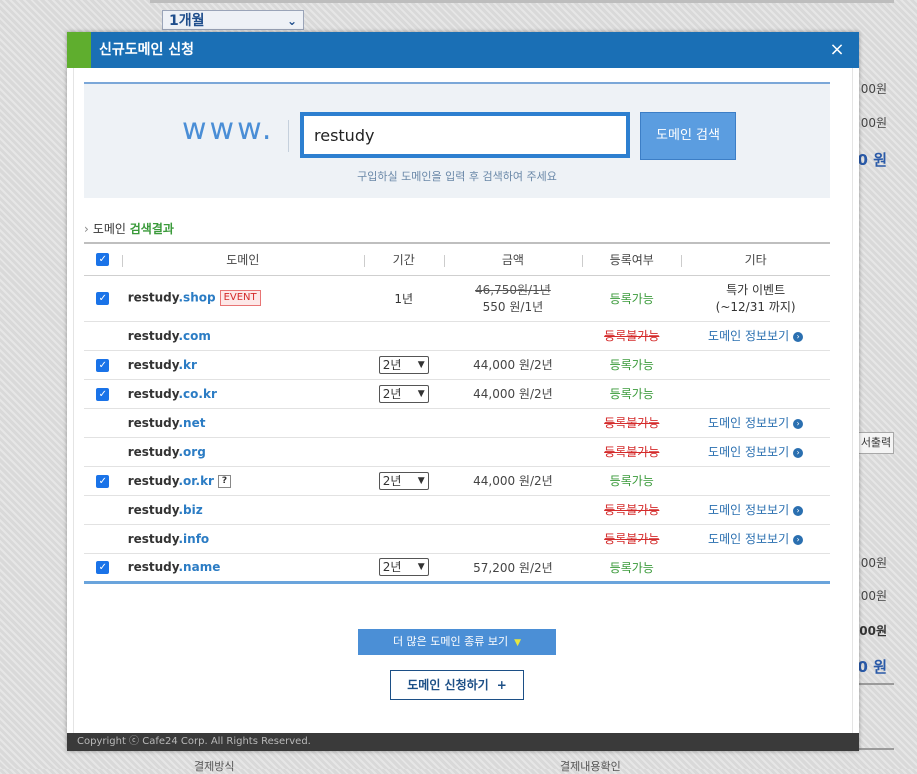 The height and width of the screenshot is (774, 917). I want to click on background-period-select: 1개월 ⌄, so click(233, 20).